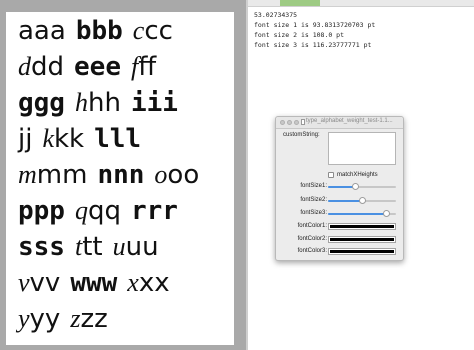  Describe the element at coordinates (357, 175) in the screenshot. I see `match-x-heights-label: matchXHeights` at that location.